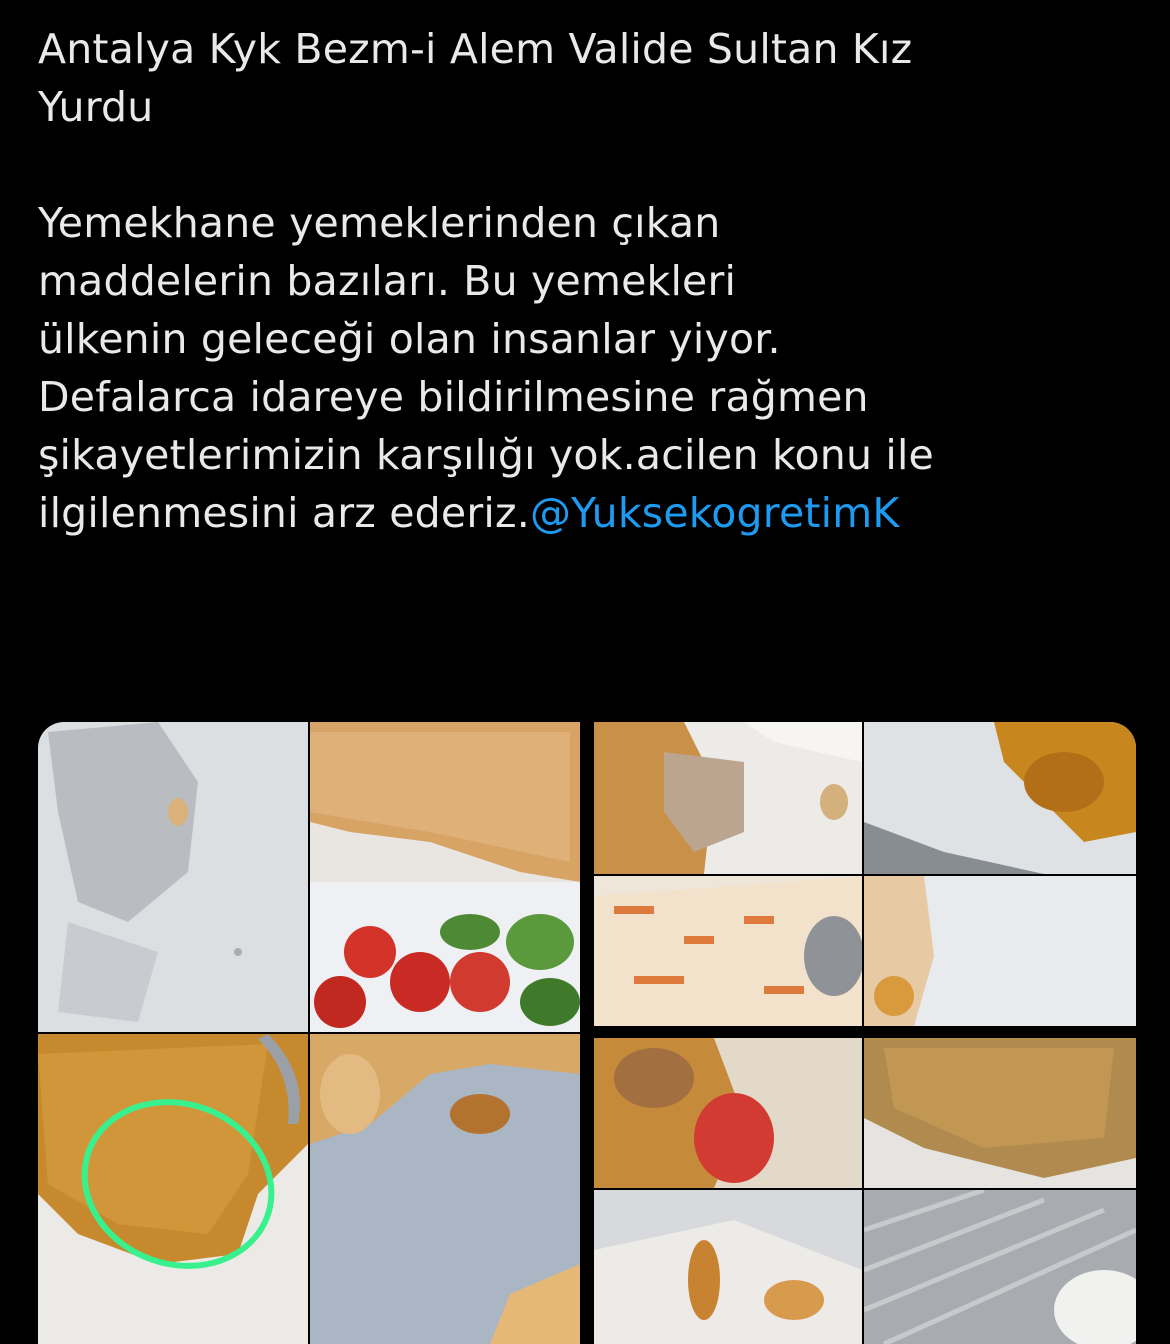  I want to click on tweet-line-last: ilgilenmesini arz ederiz.@YuksekogretimK, so click(588, 513).